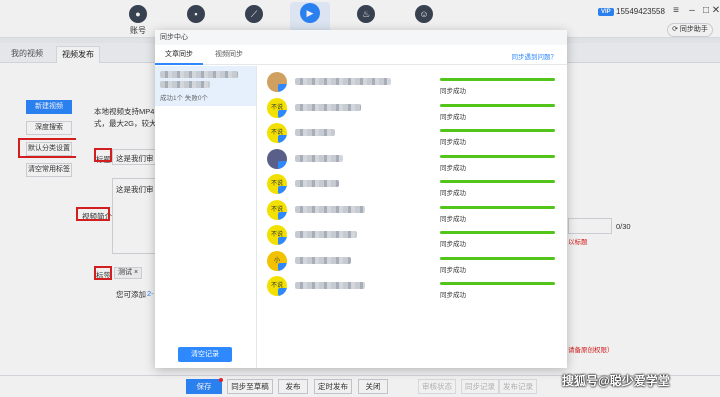 The height and width of the screenshot is (397, 720). What do you see at coordinates (361, 37) in the screenshot?
I see `dialog-titlebar: 同步中心` at bounding box center [361, 37].